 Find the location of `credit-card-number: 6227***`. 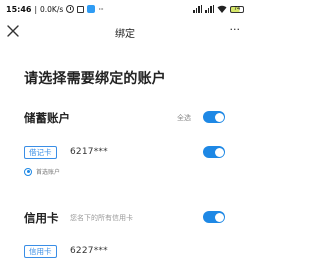

credit-card-number: 6227*** is located at coordinates (89, 251).